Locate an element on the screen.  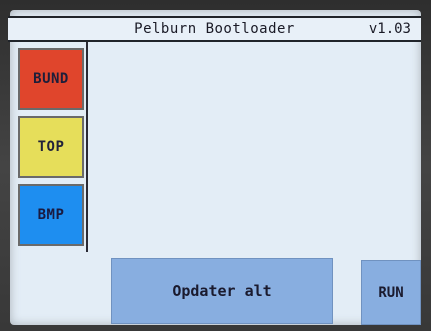
bund-button: BUND is located at coordinates (51, 79).